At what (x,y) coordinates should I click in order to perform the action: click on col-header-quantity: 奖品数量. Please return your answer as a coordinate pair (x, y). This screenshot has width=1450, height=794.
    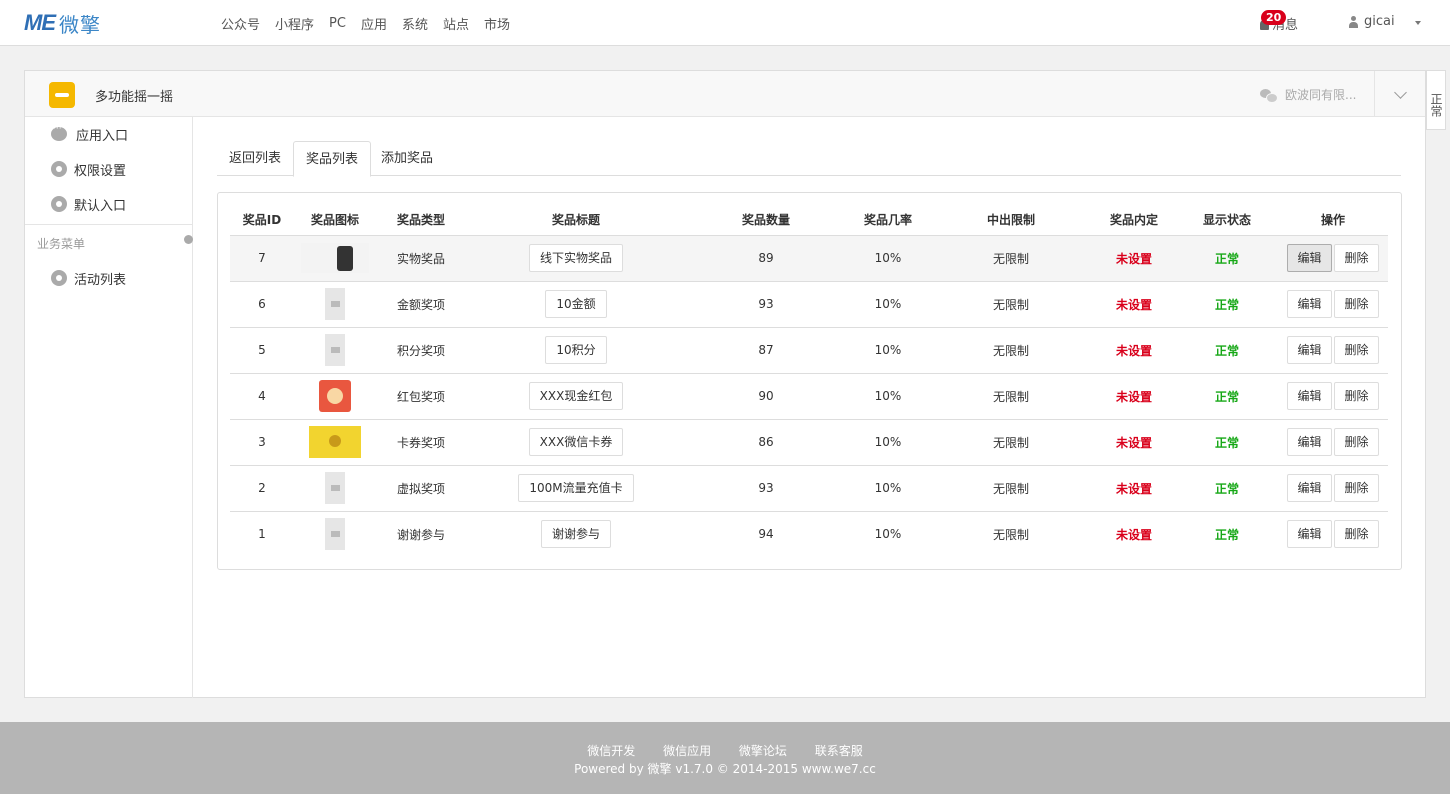
    Looking at the image, I should click on (765, 220).